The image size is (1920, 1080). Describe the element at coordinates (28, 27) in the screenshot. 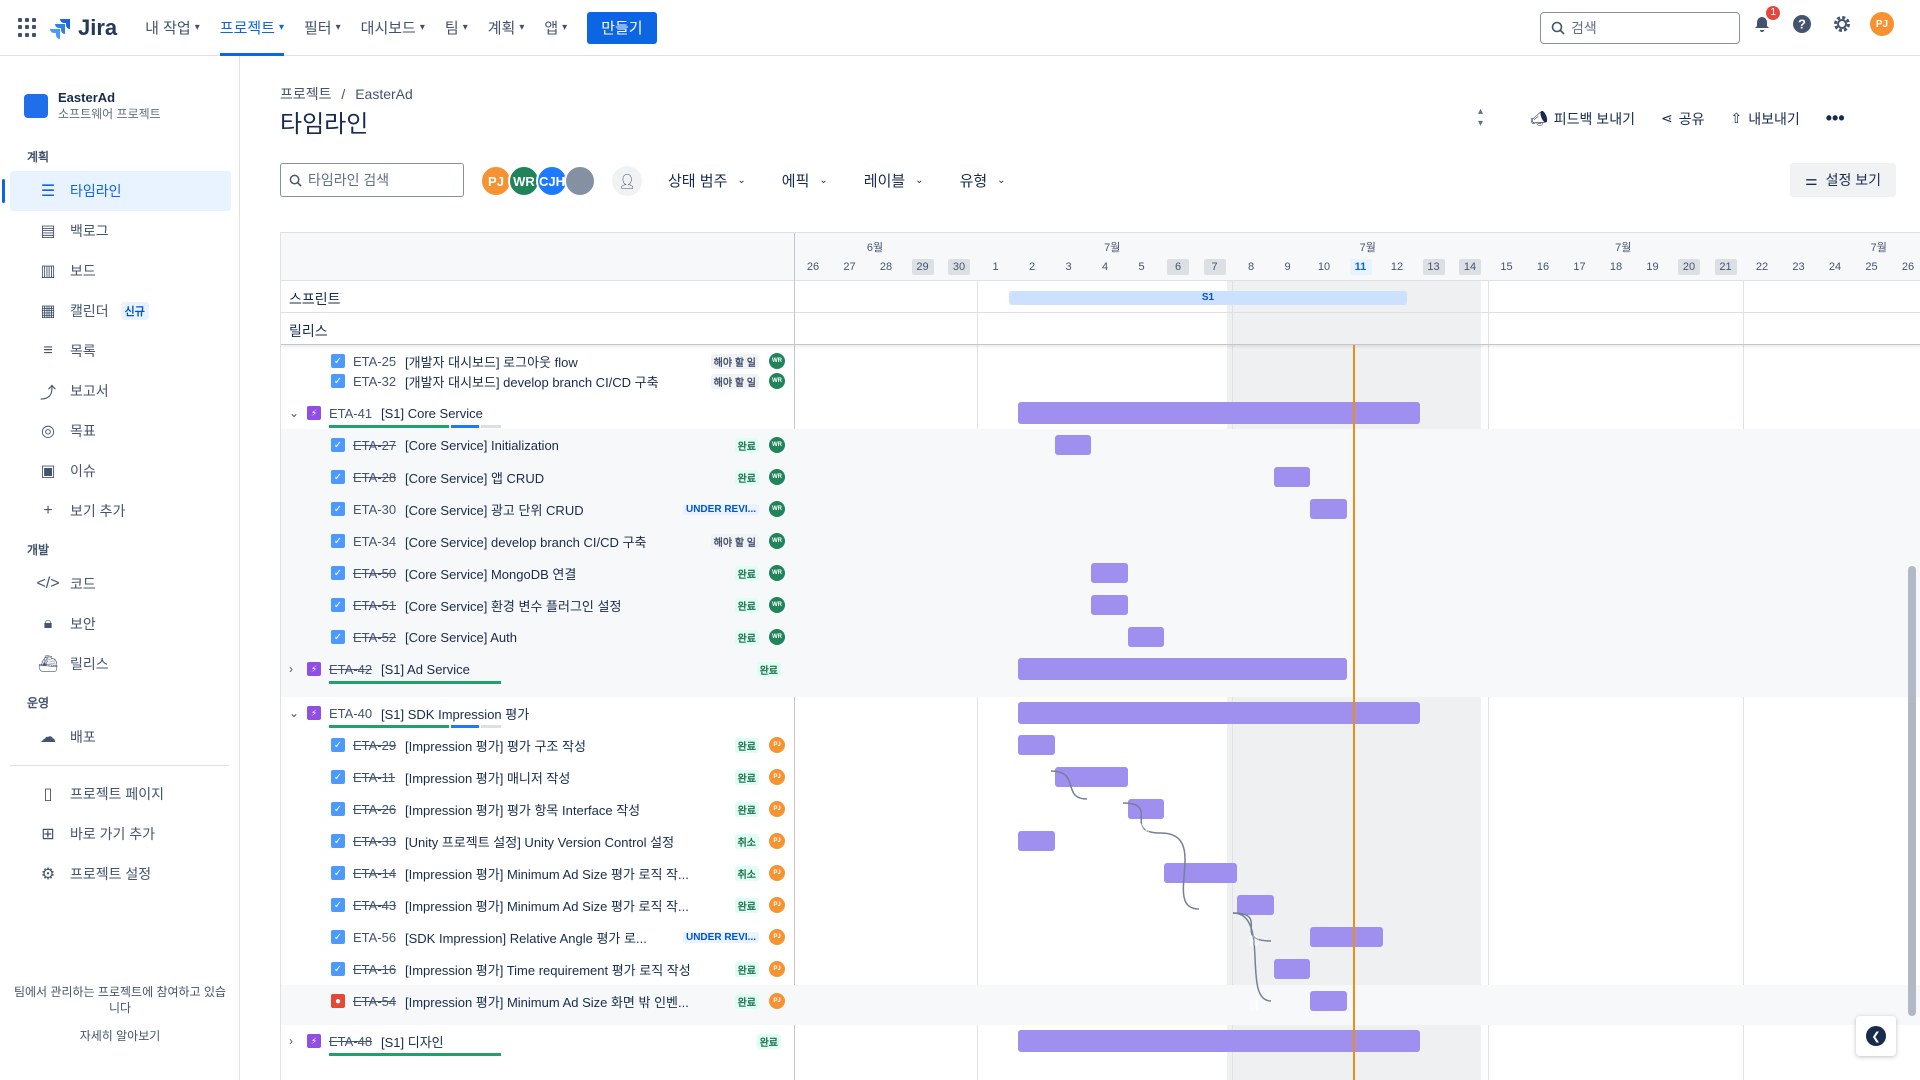

I see `app-switcher-icon` at that location.